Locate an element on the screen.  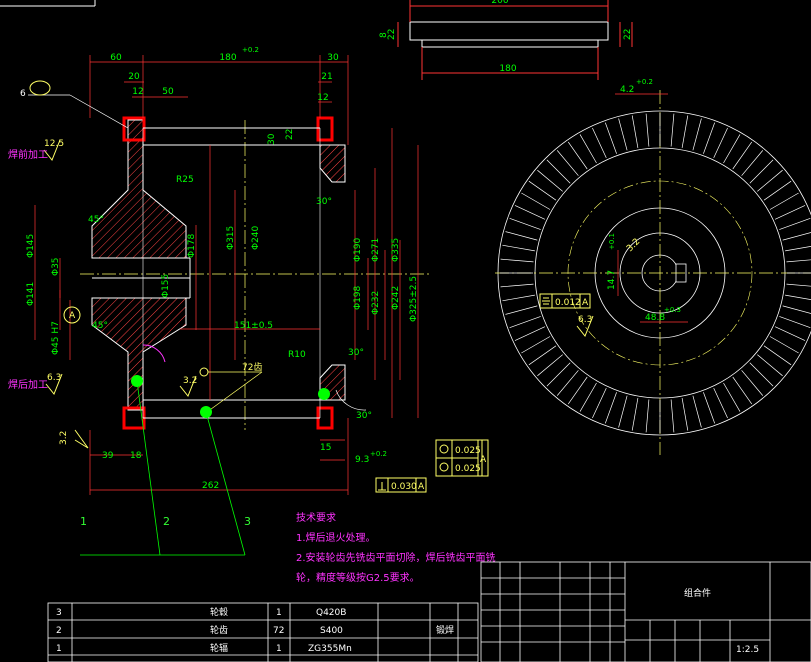
dim-phi335: Φ335 is located at coordinates (396, 250).